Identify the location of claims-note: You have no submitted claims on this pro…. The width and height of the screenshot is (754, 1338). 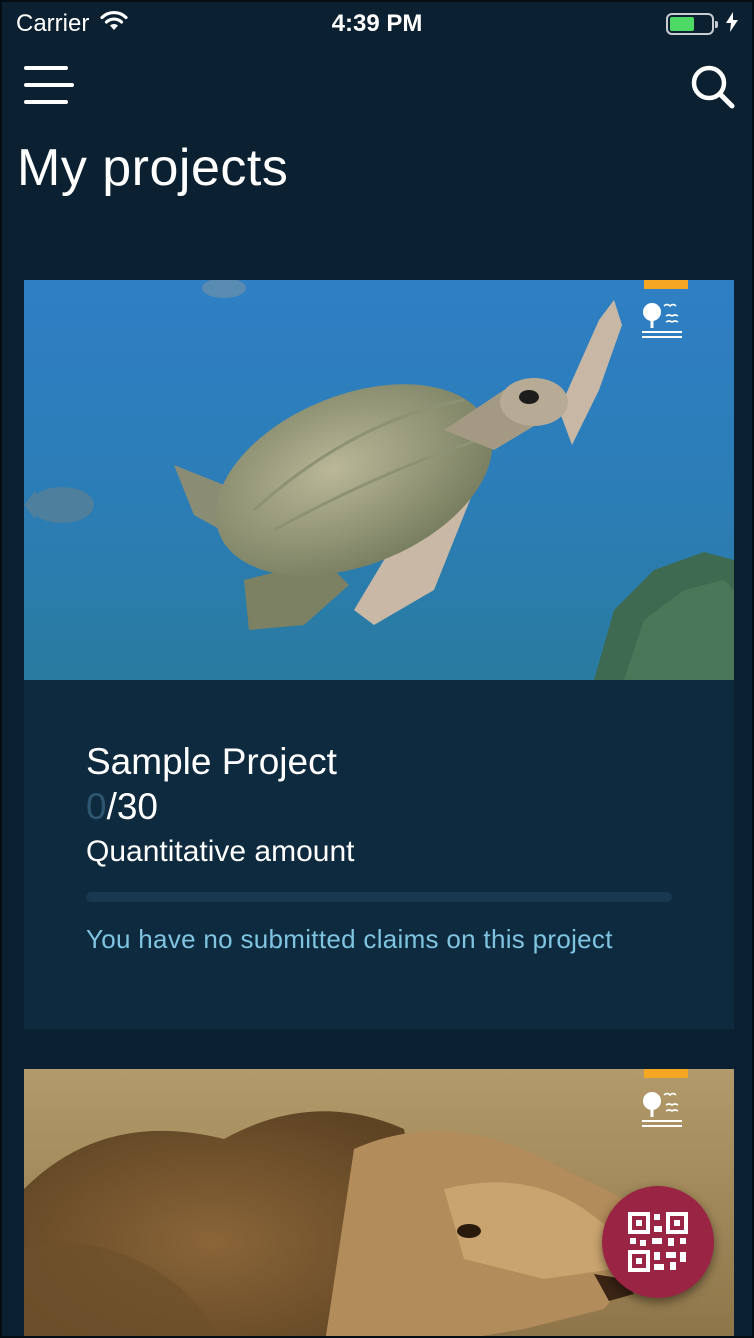
(349, 939).